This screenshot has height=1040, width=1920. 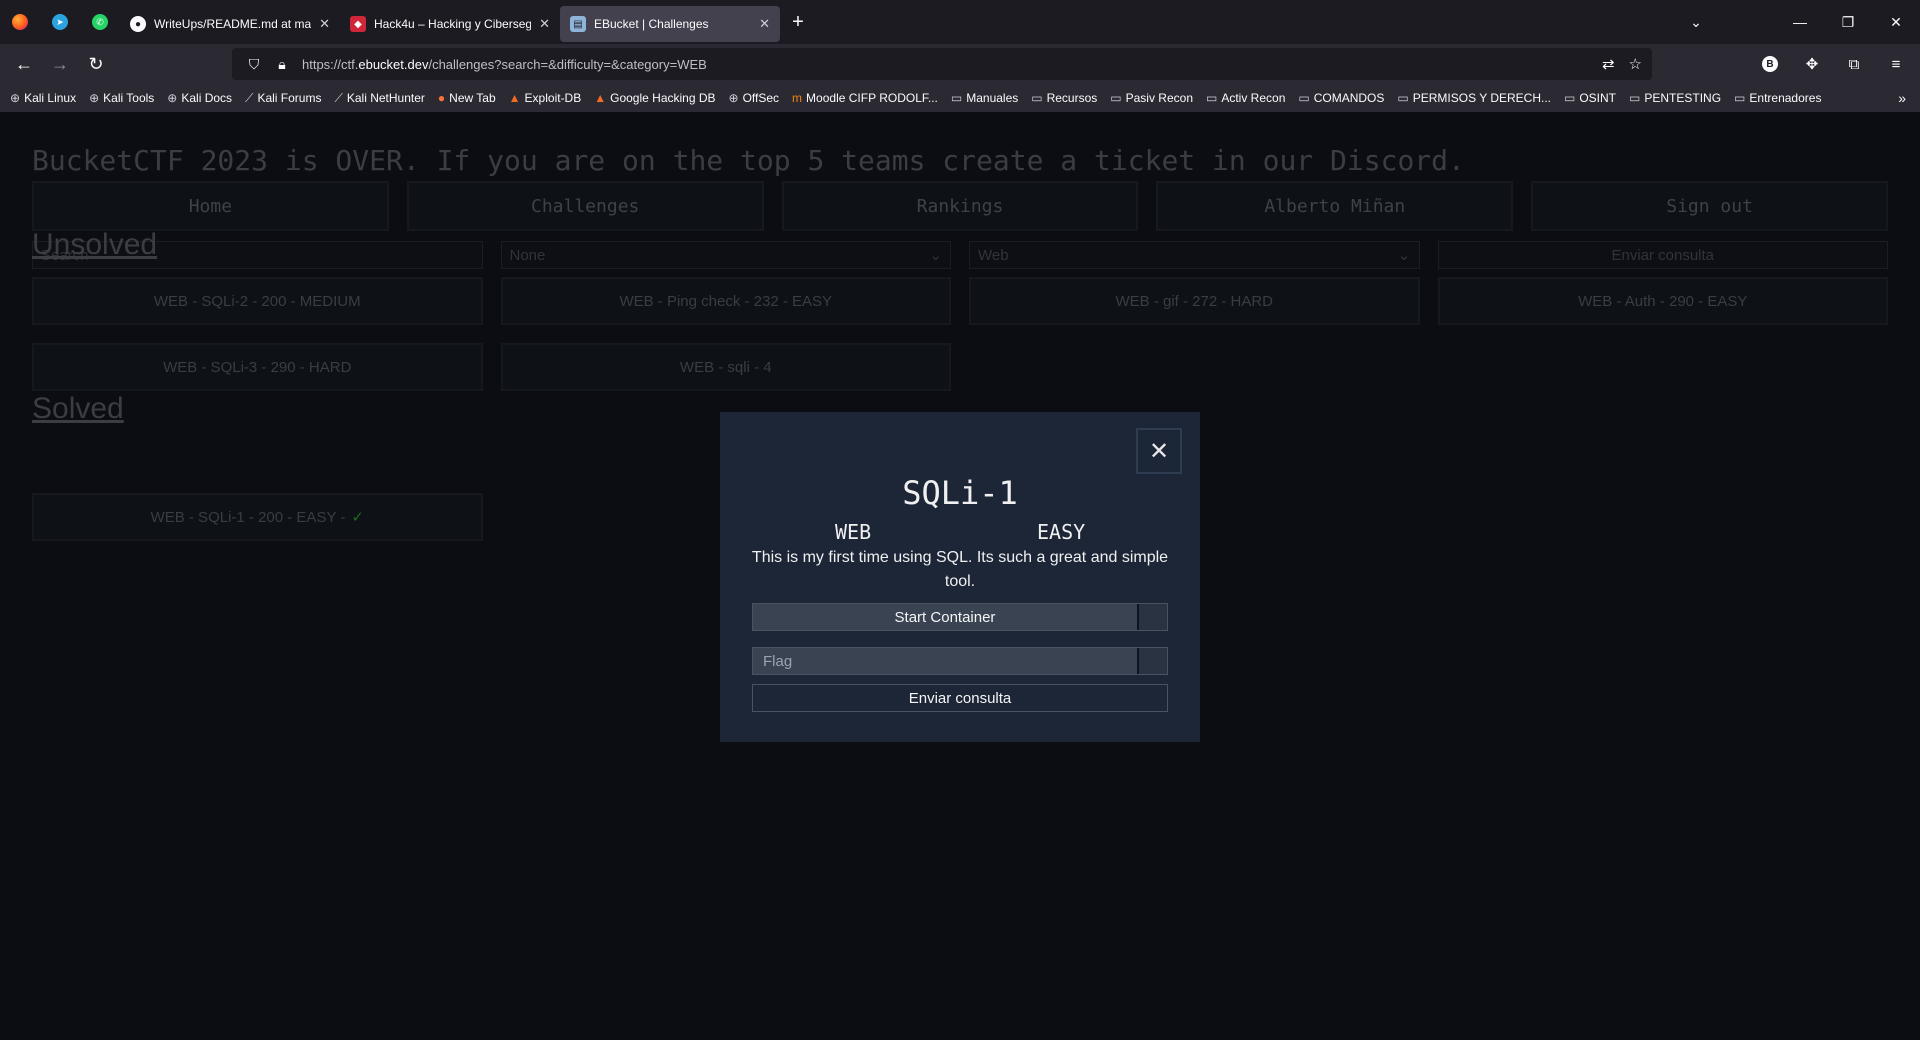 I want to click on nav-sign-out: Sign out, so click(x=1709, y=206).